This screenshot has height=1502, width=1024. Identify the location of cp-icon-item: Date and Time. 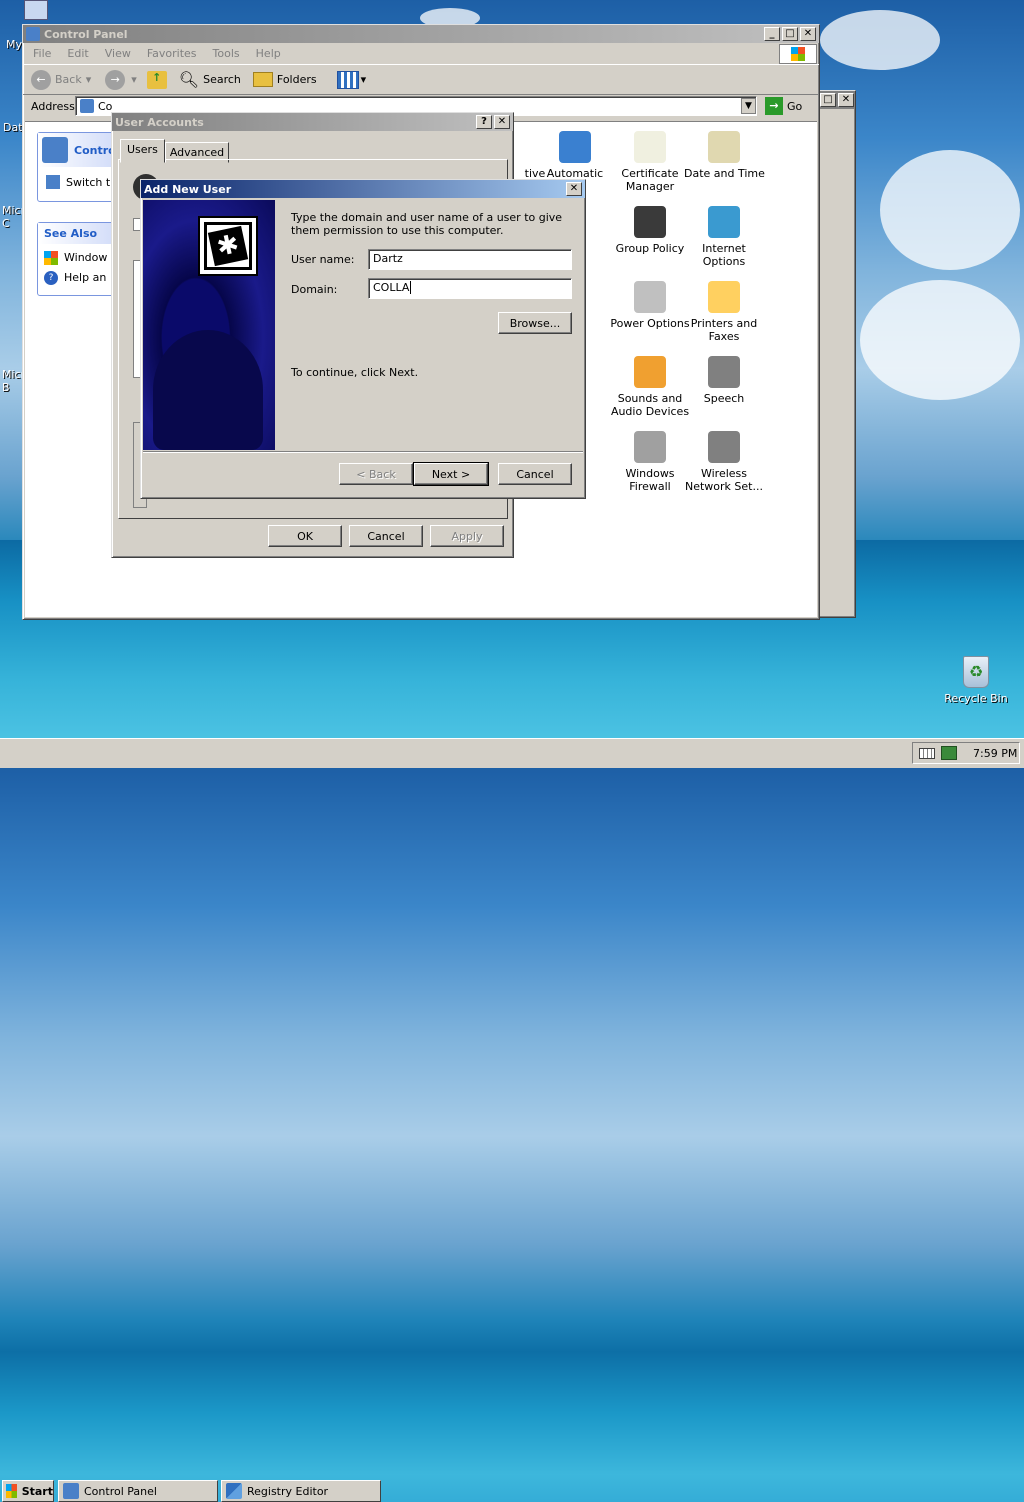
(724, 155).